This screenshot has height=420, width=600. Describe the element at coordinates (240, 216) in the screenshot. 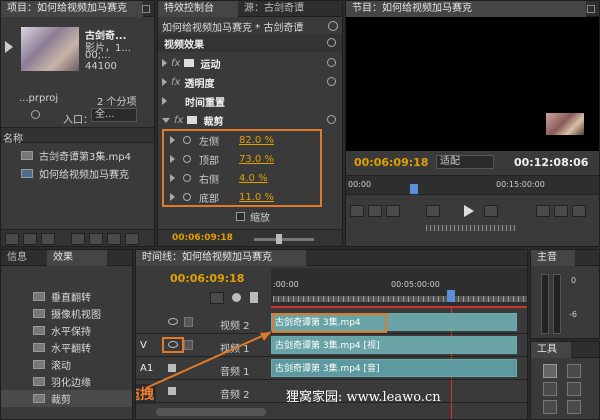

I see `zoom-checkbox` at that location.